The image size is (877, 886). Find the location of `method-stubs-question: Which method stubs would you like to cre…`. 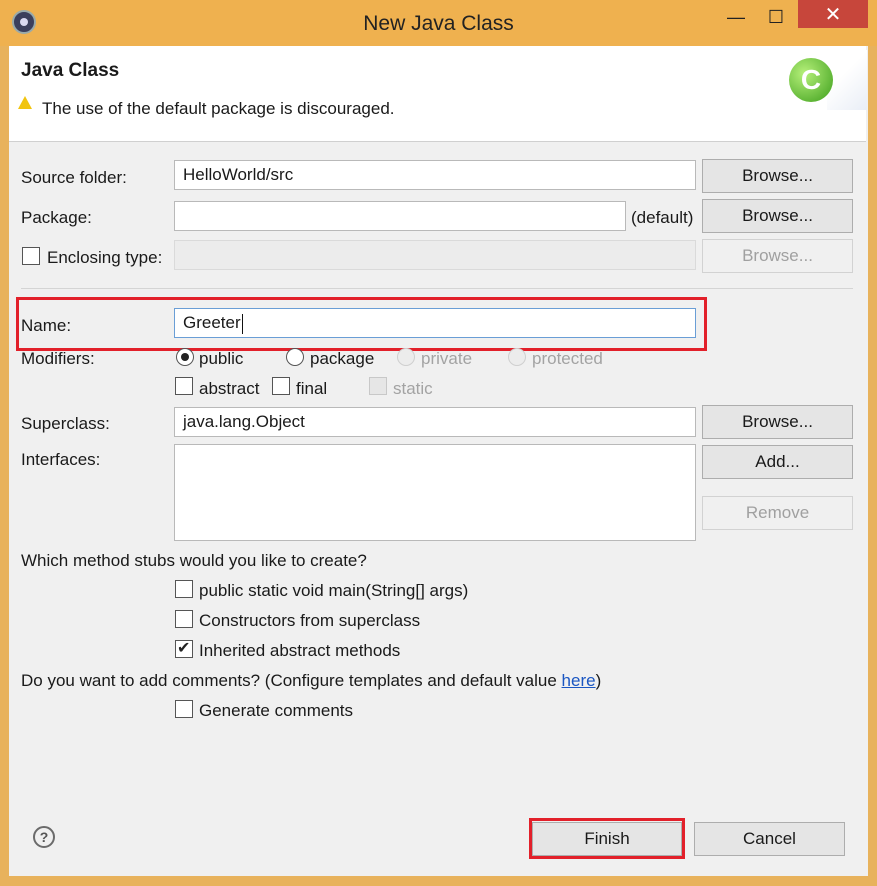

method-stubs-question: Which method stubs would you like to cre… is located at coordinates (194, 560).